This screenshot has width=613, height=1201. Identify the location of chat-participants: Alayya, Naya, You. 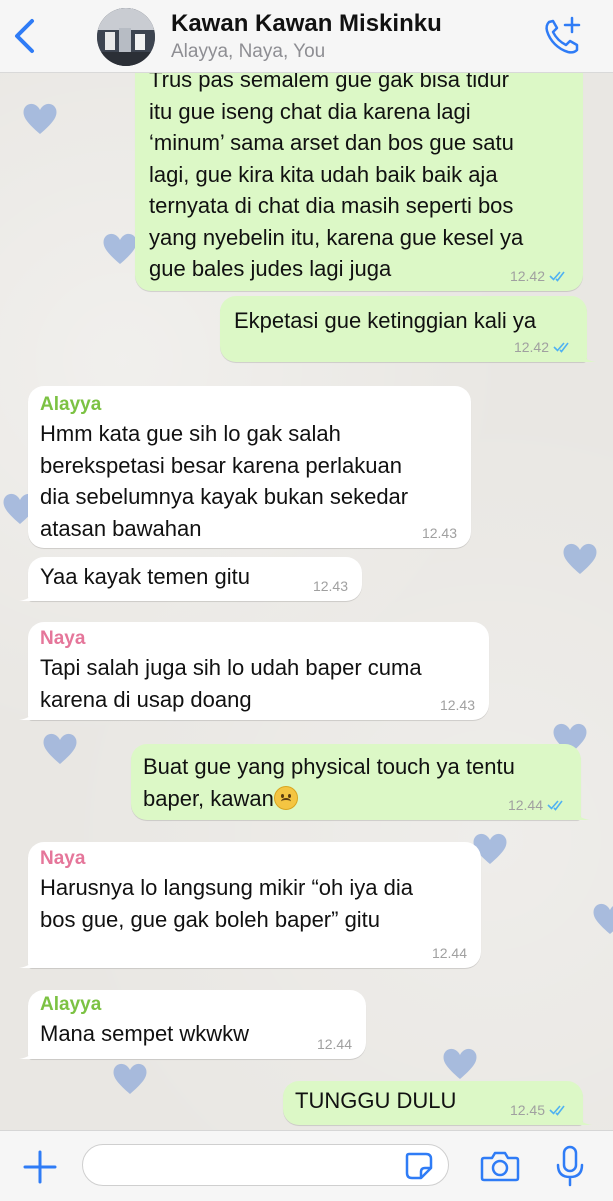
(248, 52).